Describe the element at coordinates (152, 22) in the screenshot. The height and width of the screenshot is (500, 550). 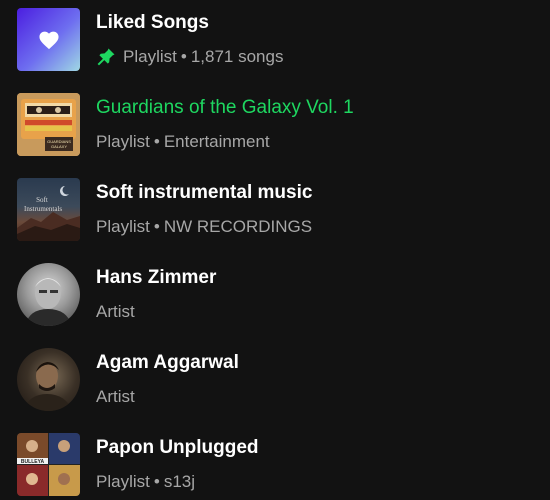
I see `item-title: Liked Songs` at that location.